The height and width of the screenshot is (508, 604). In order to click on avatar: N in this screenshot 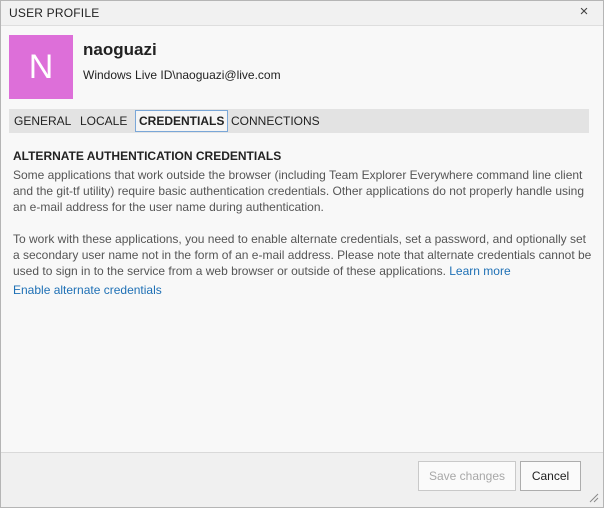, I will do `click(41, 67)`.